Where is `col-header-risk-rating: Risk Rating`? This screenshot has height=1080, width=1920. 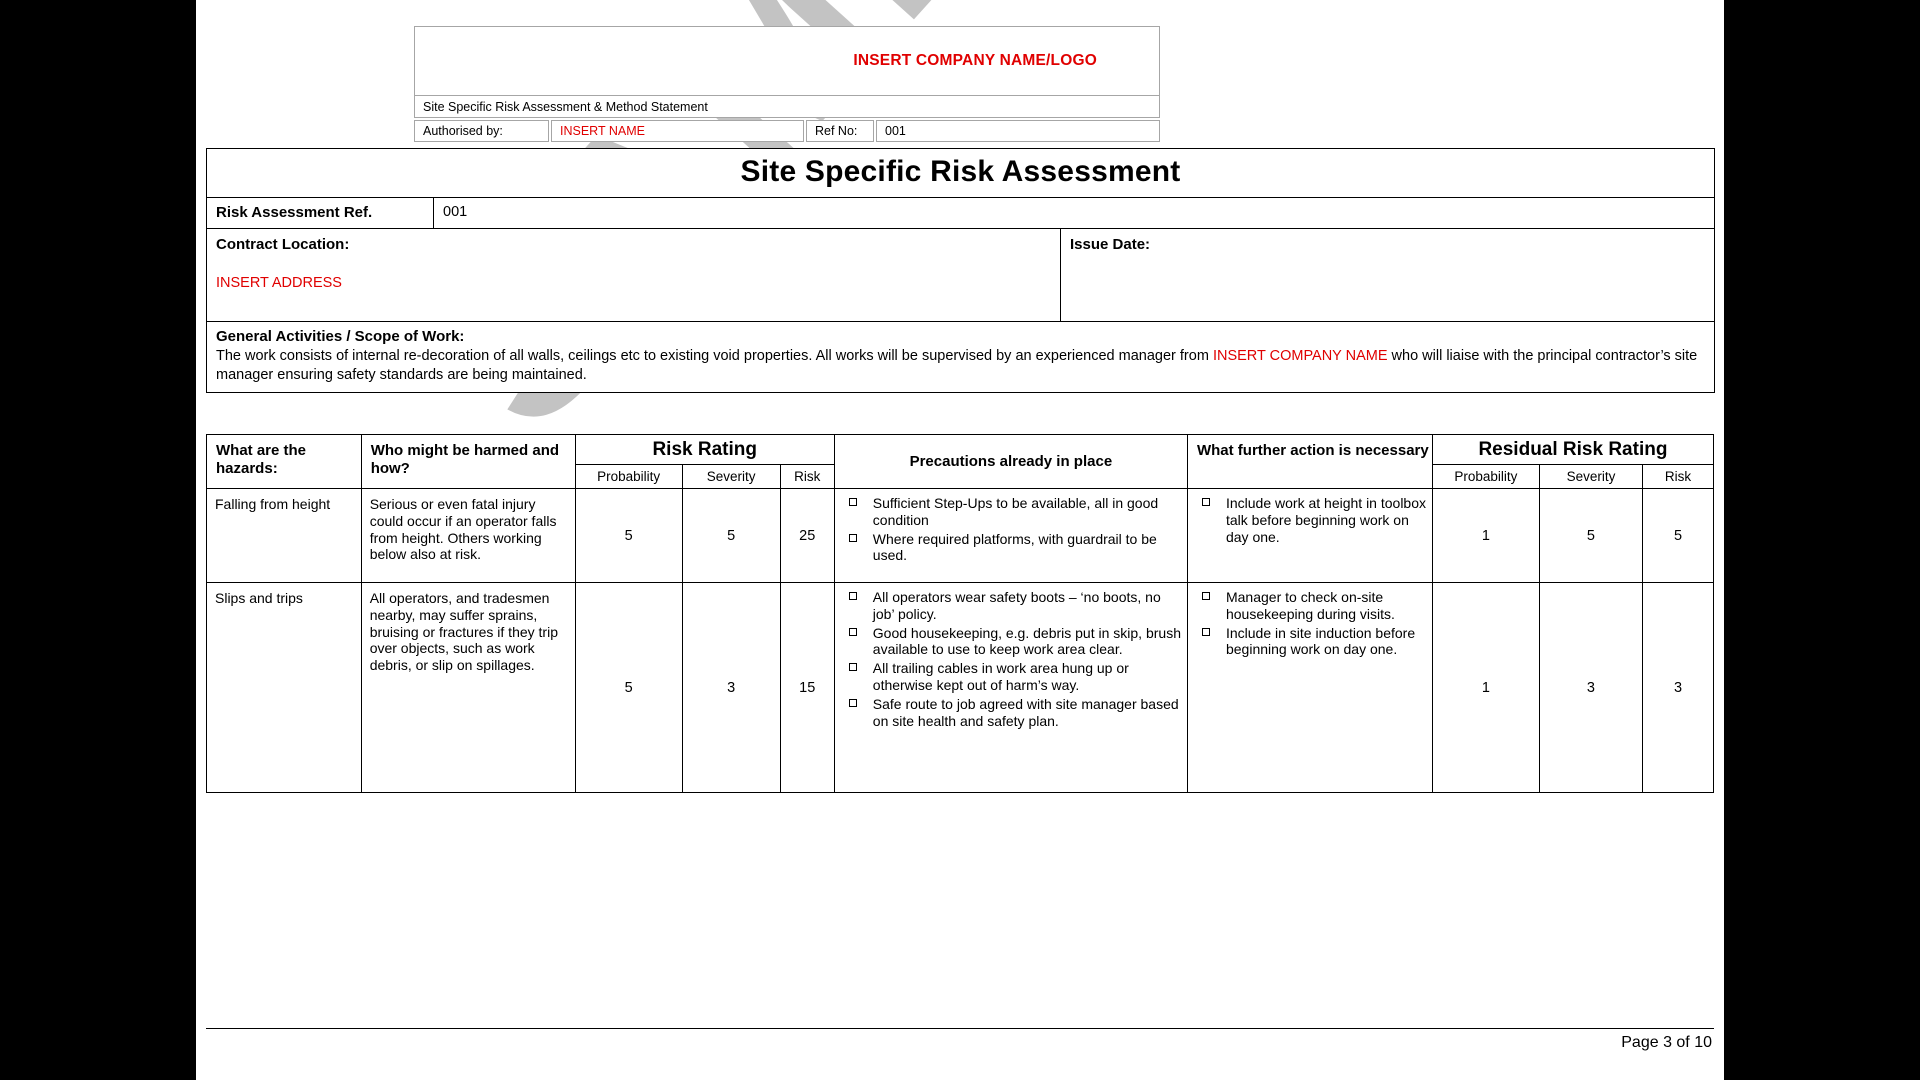 col-header-risk-rating: Risk Rating is located at coordinates (704, 449).